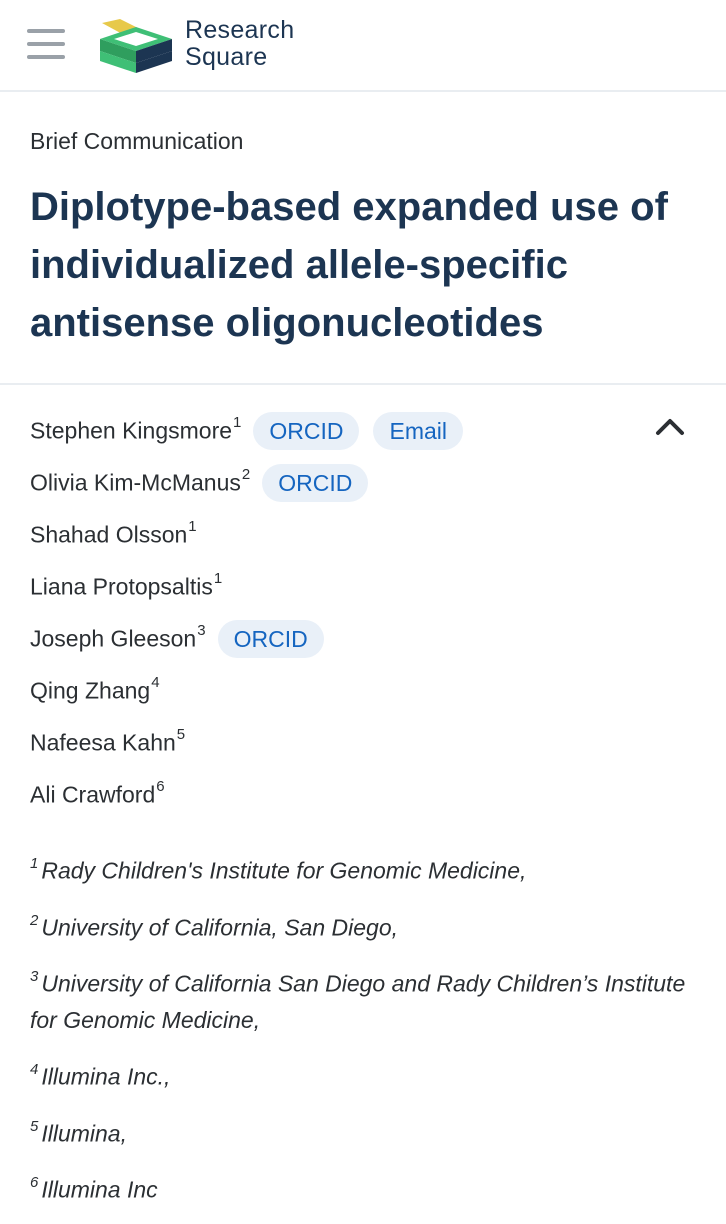  Describe the element at coordinates (136, 46) in the screenshot. I see `research-square-logo-mark` at that location.